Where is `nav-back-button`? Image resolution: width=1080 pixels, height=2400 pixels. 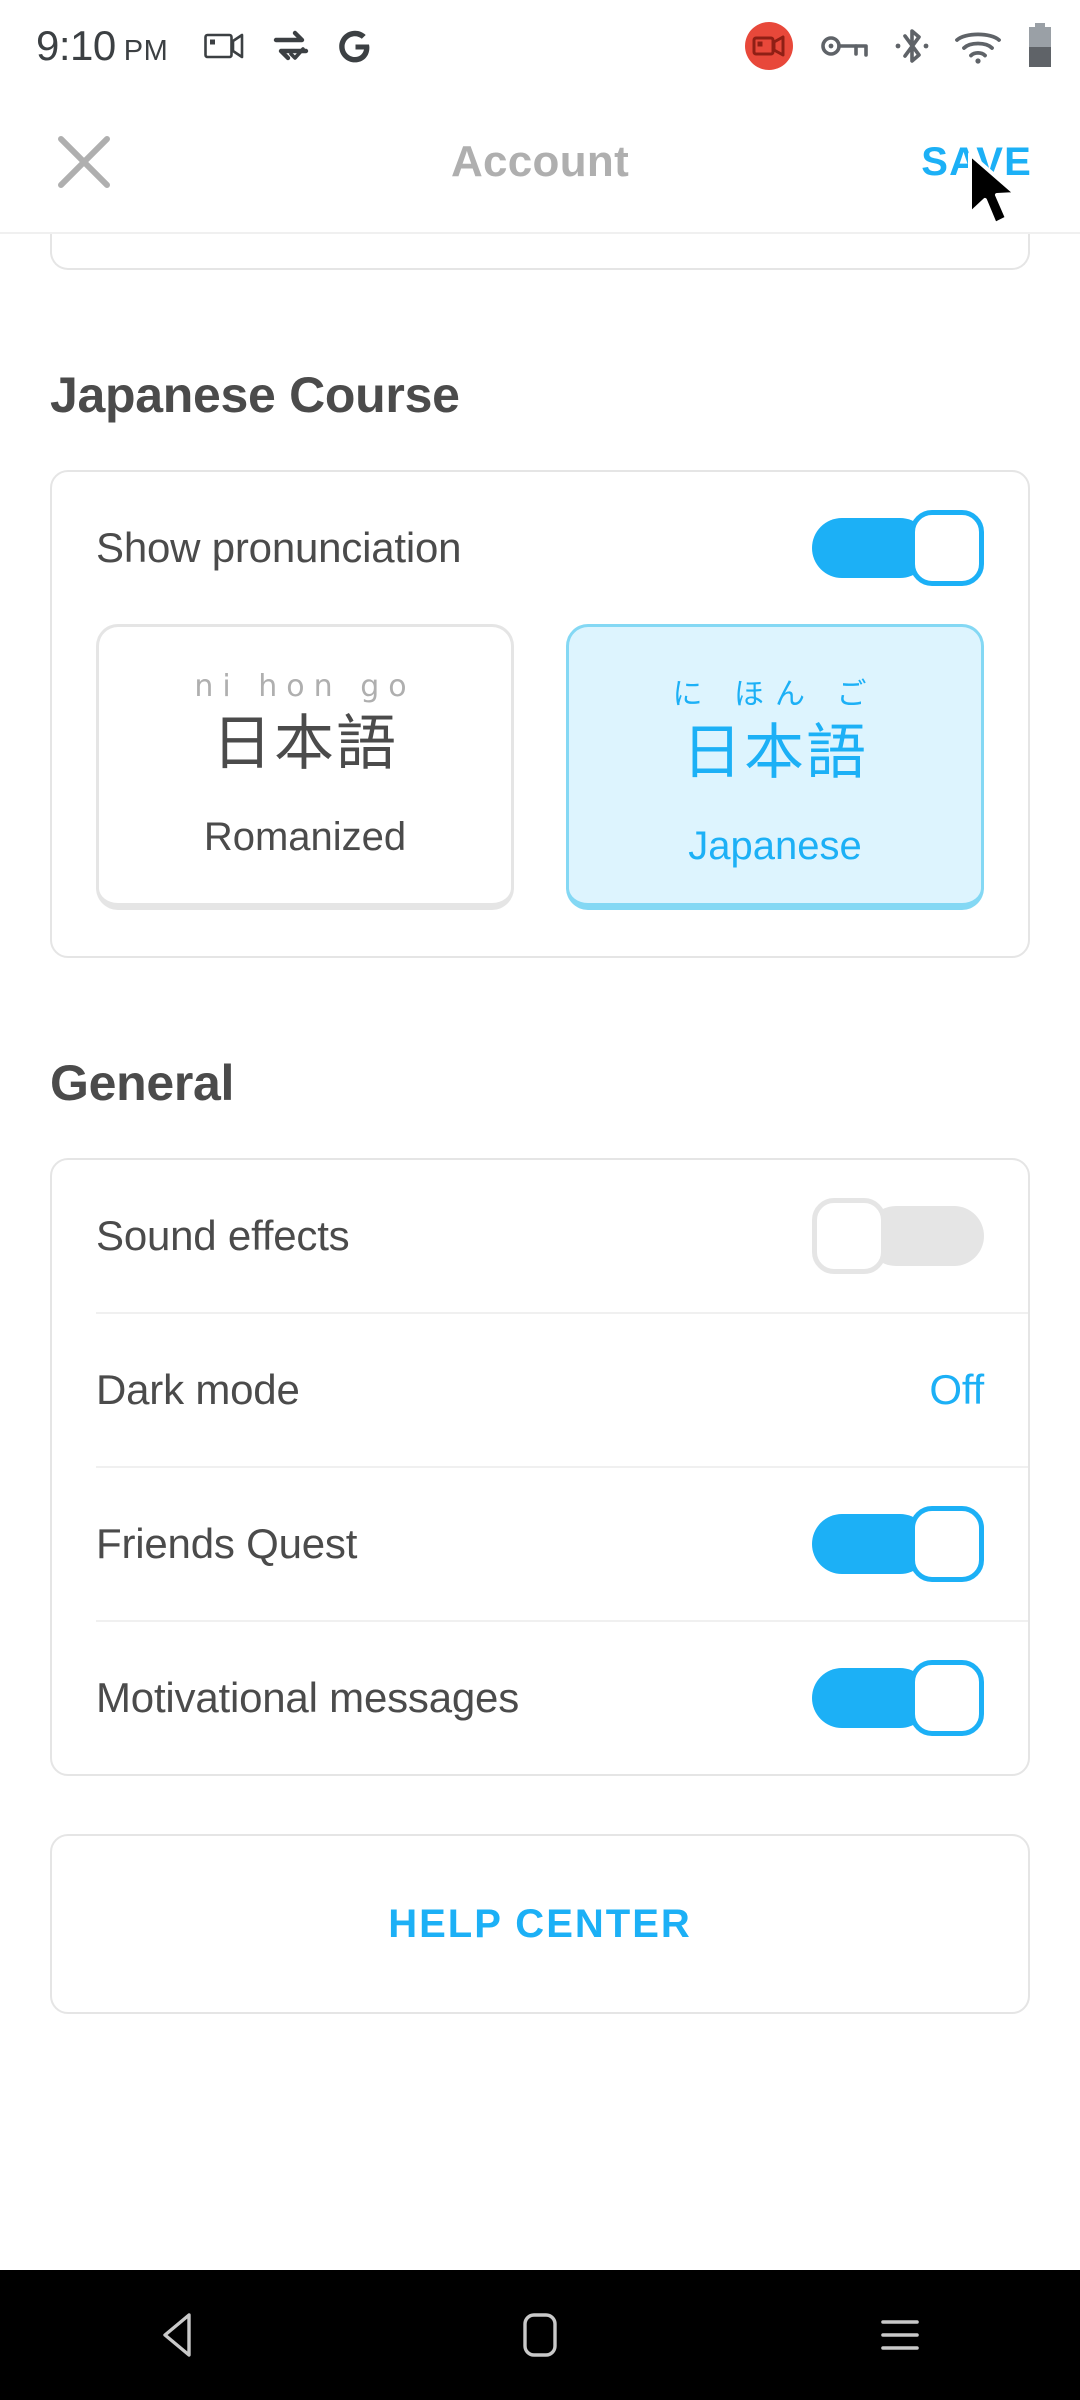
nav-back-button is located at coordinates (180, 2335).